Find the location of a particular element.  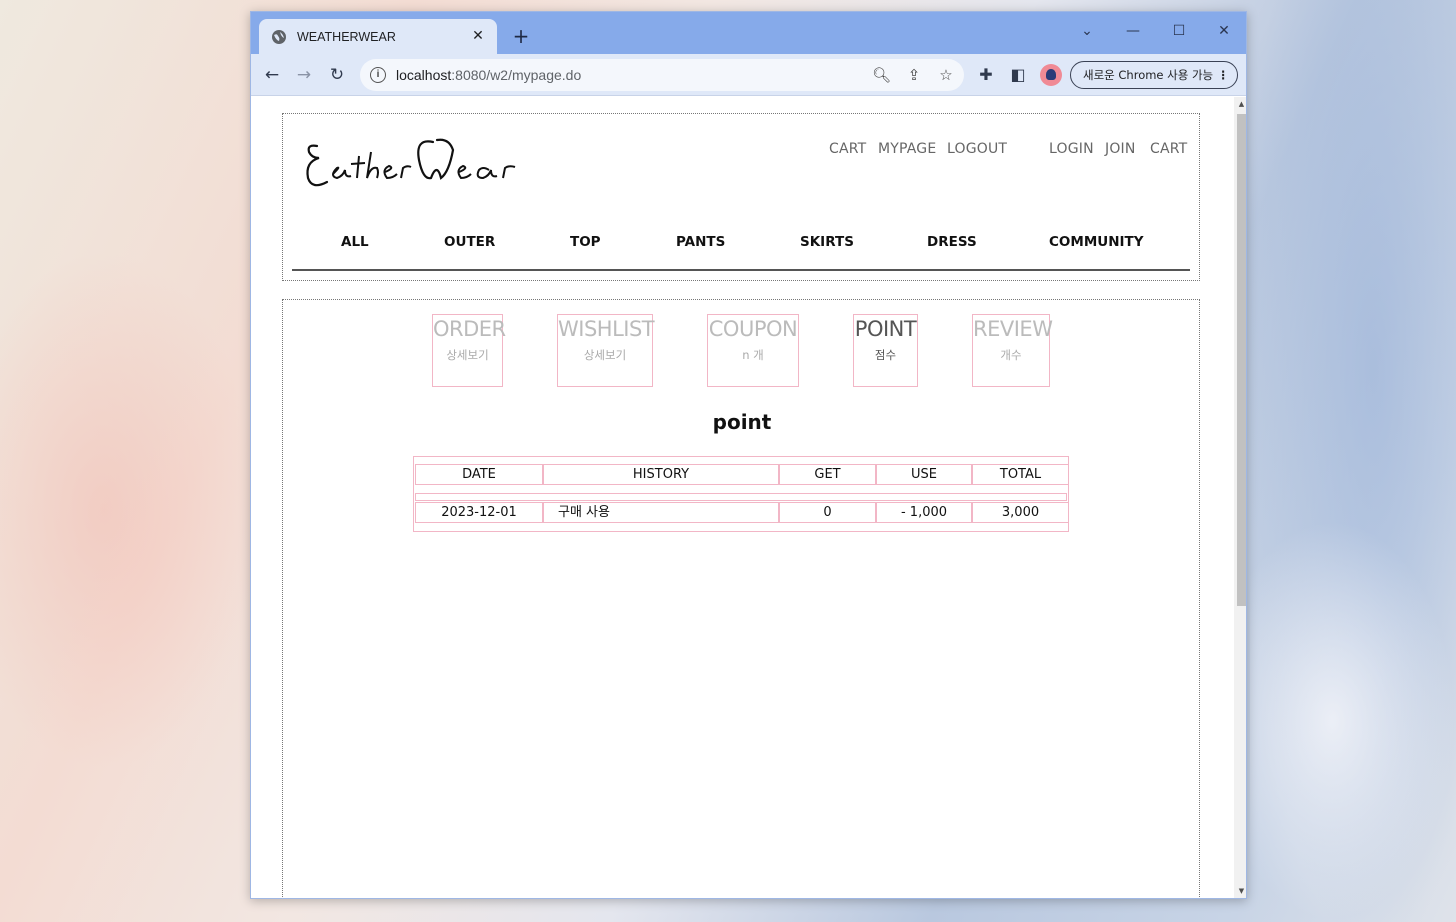

site-info-icon: i is located at coordinates (378, 75).